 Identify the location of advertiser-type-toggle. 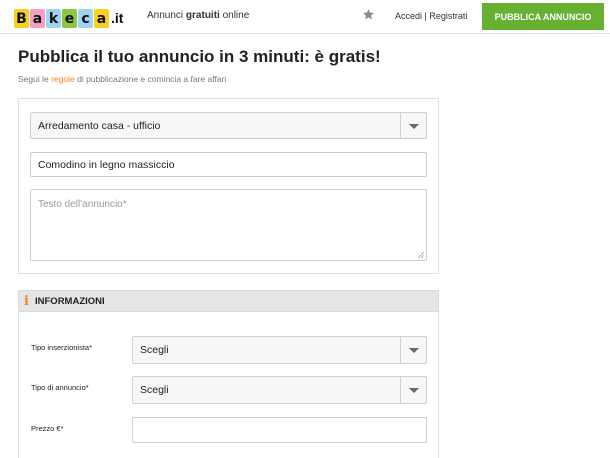
(413, 350).